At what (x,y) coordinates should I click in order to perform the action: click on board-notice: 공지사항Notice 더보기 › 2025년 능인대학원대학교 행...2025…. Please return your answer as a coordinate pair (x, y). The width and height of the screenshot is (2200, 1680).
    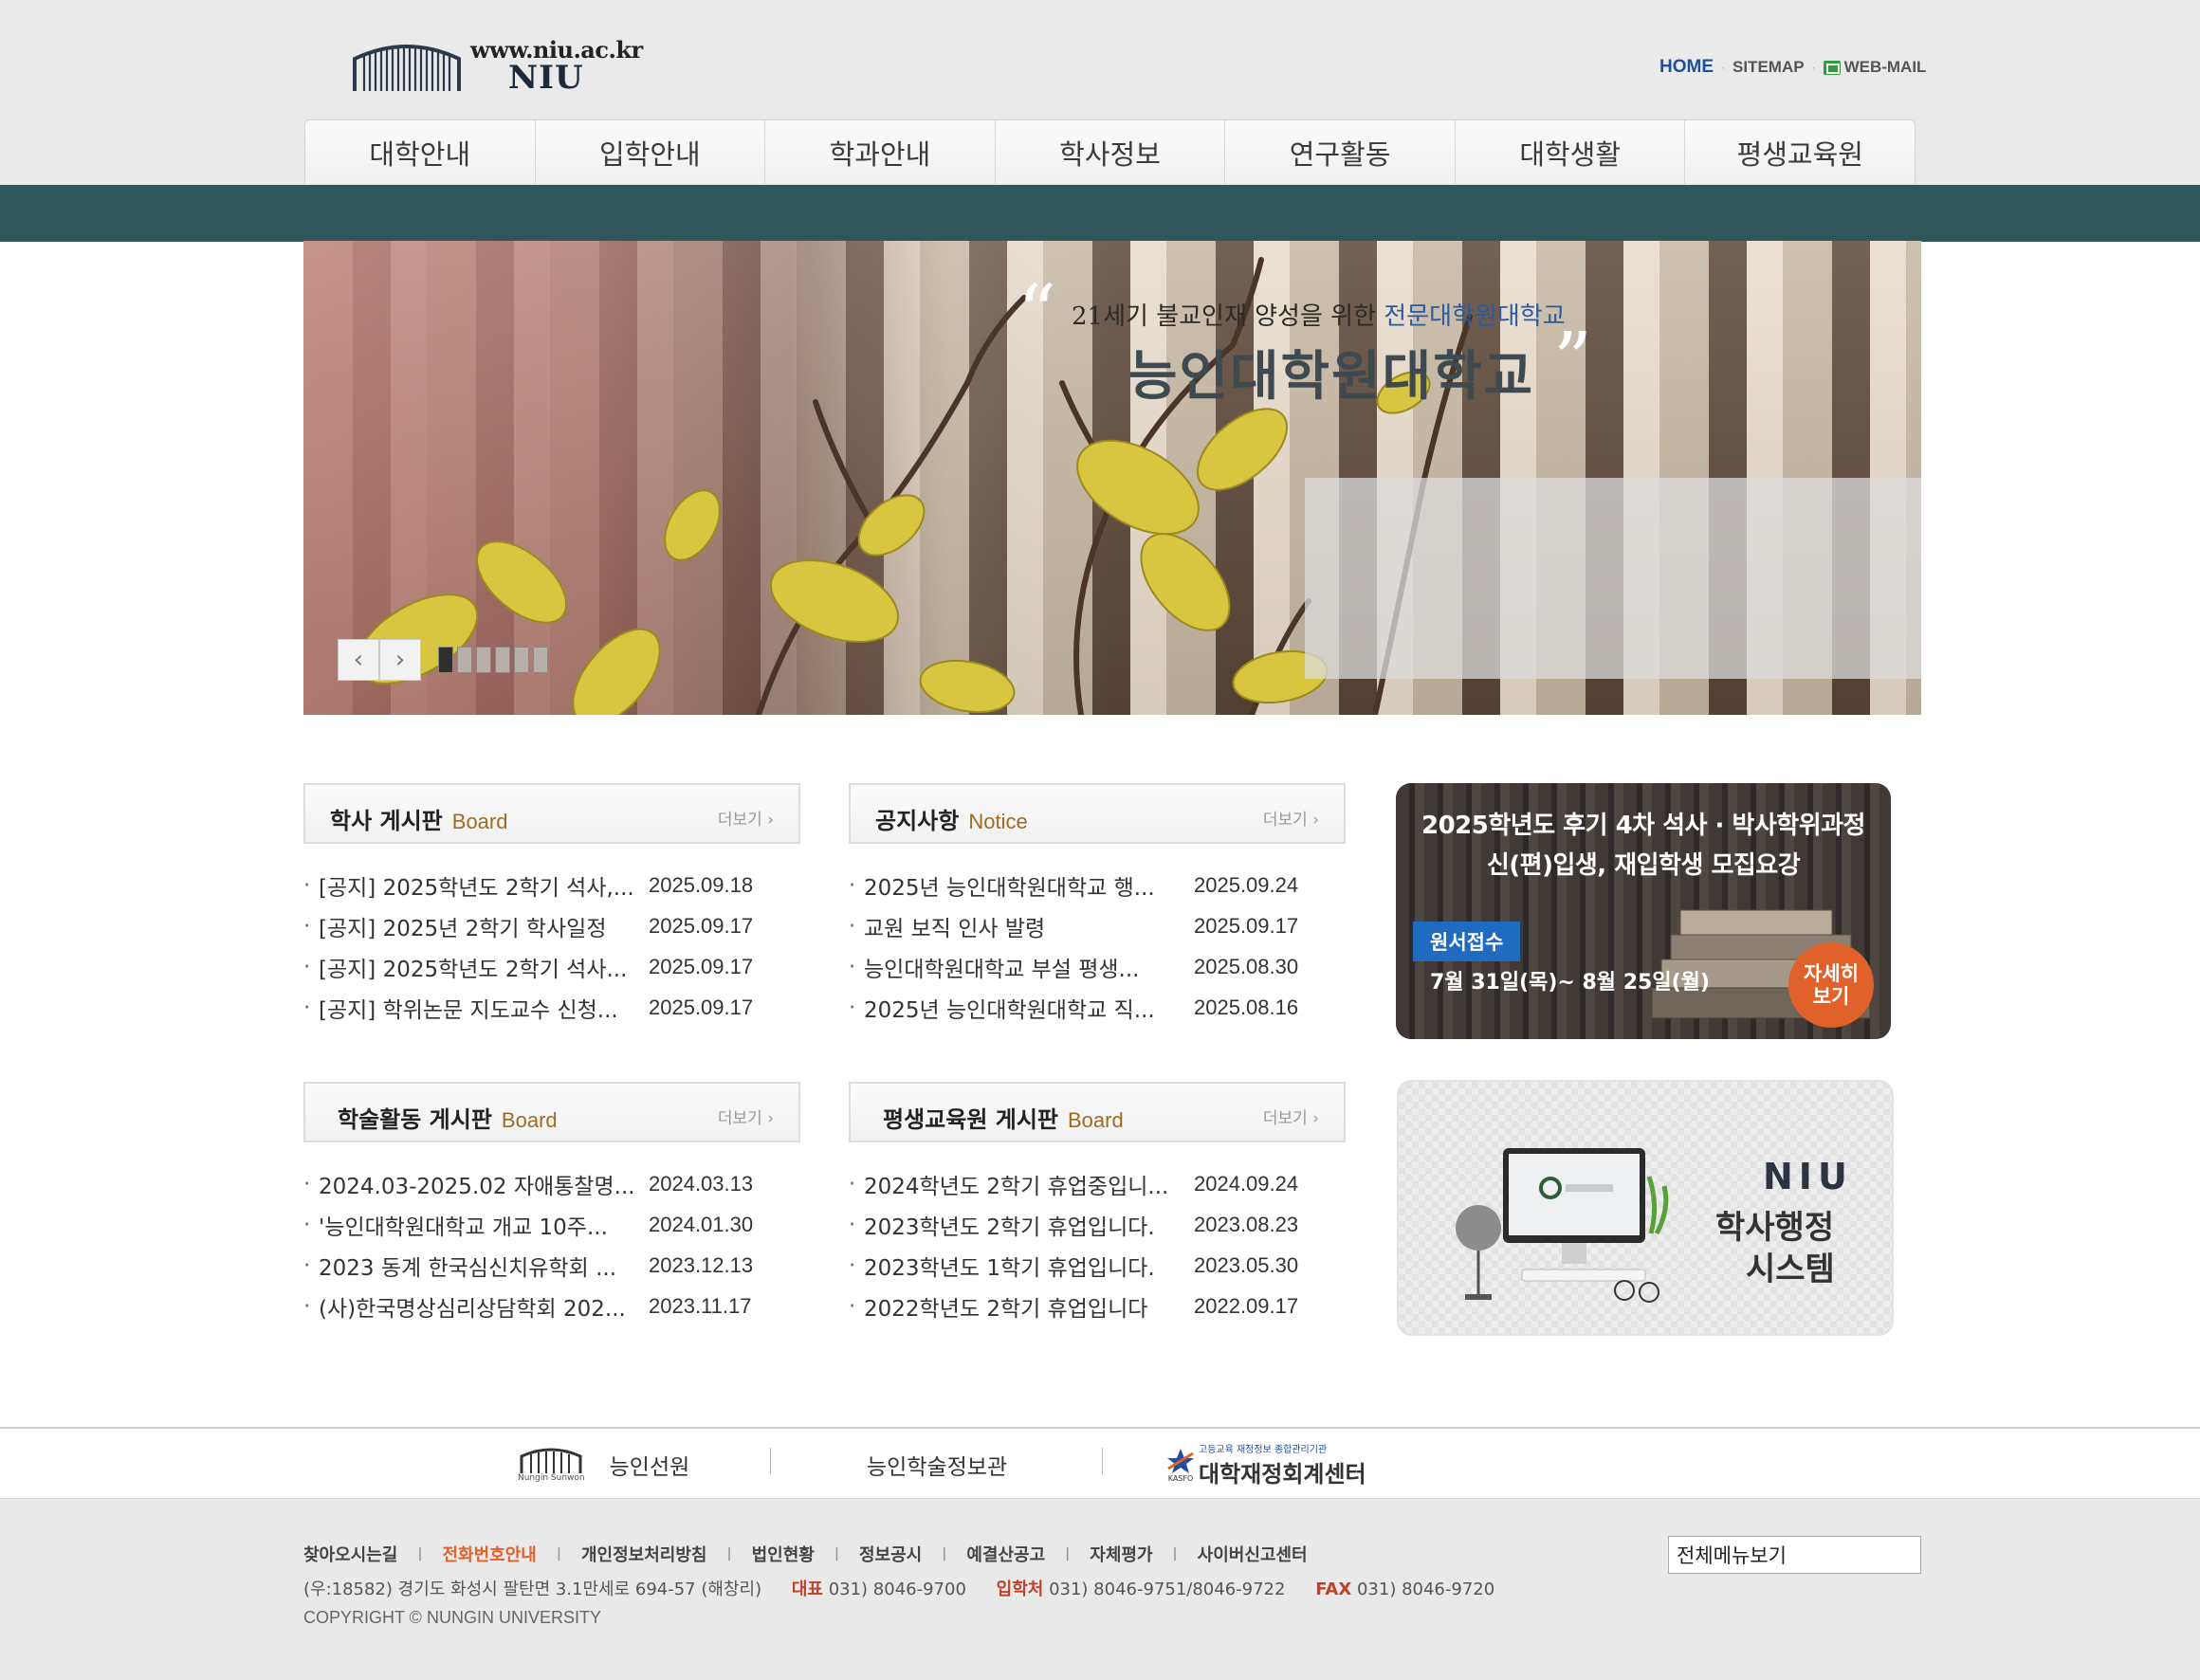
    Looking at the image, I should click on (1097, 905).